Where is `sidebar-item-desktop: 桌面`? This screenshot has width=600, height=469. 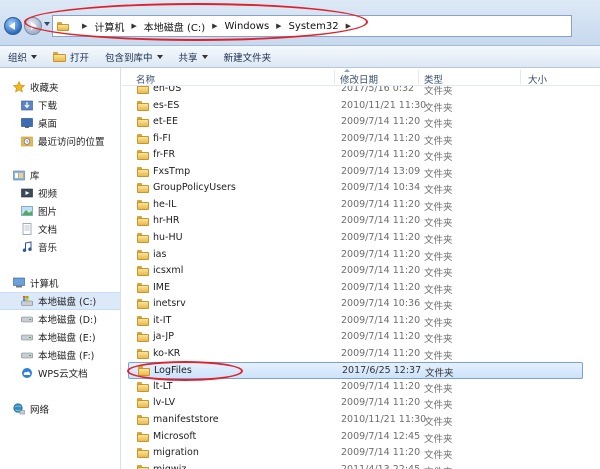
sidebar-item-desktop: 桌面 is located at coordinates (60, 123).